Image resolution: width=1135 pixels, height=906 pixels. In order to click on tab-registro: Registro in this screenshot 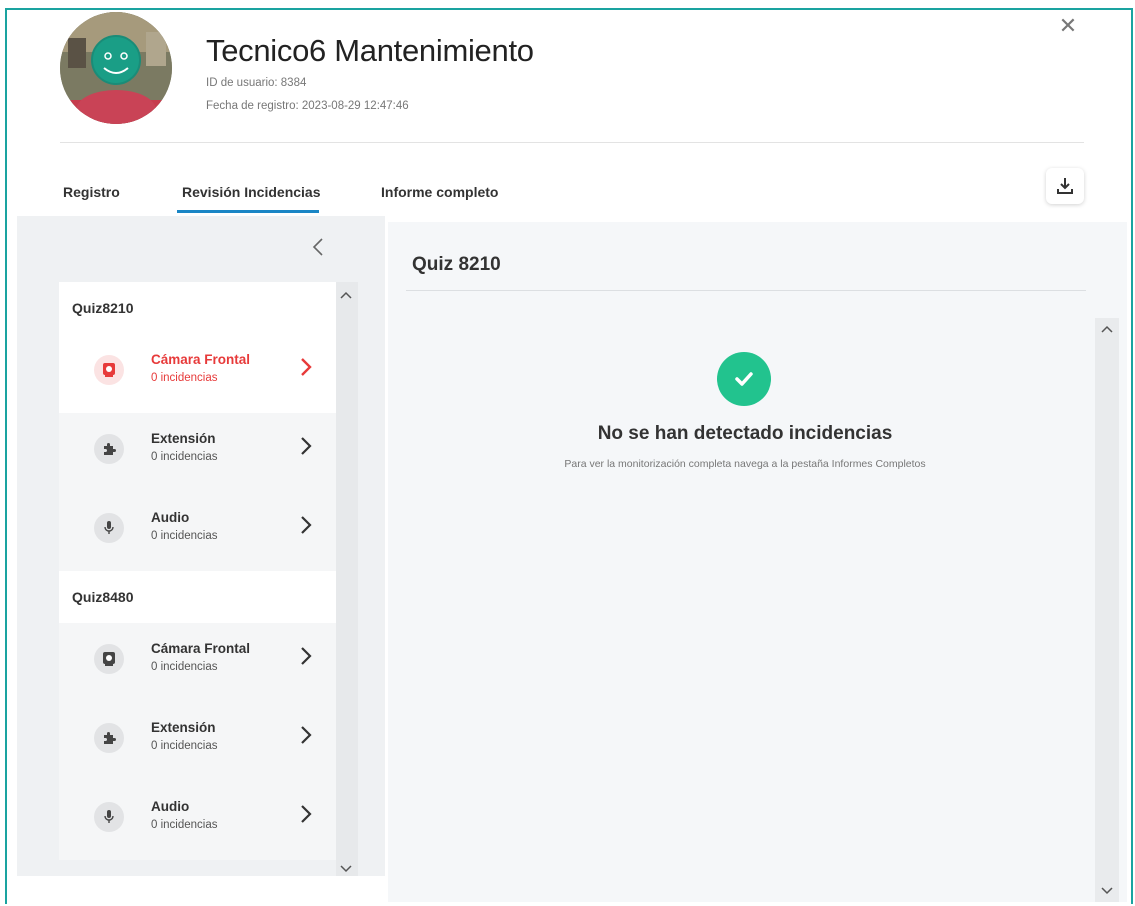, I will do `click(91, 192)`.